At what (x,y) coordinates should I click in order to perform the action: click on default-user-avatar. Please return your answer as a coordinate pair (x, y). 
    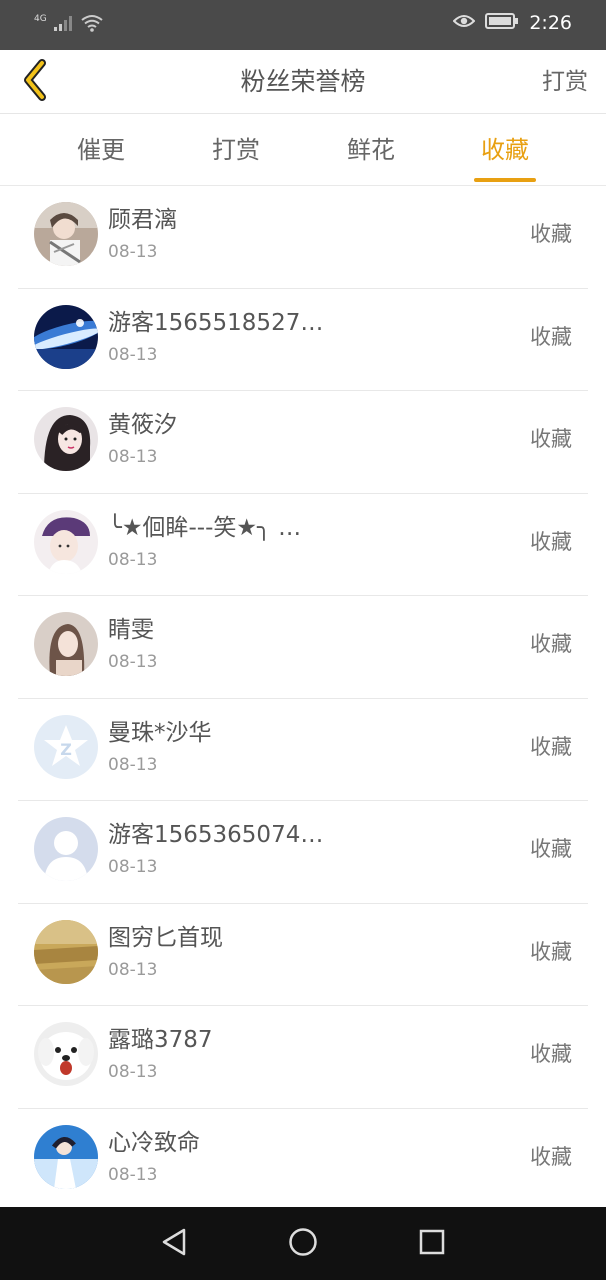
    Looking at the image, I should click on (66, 849).